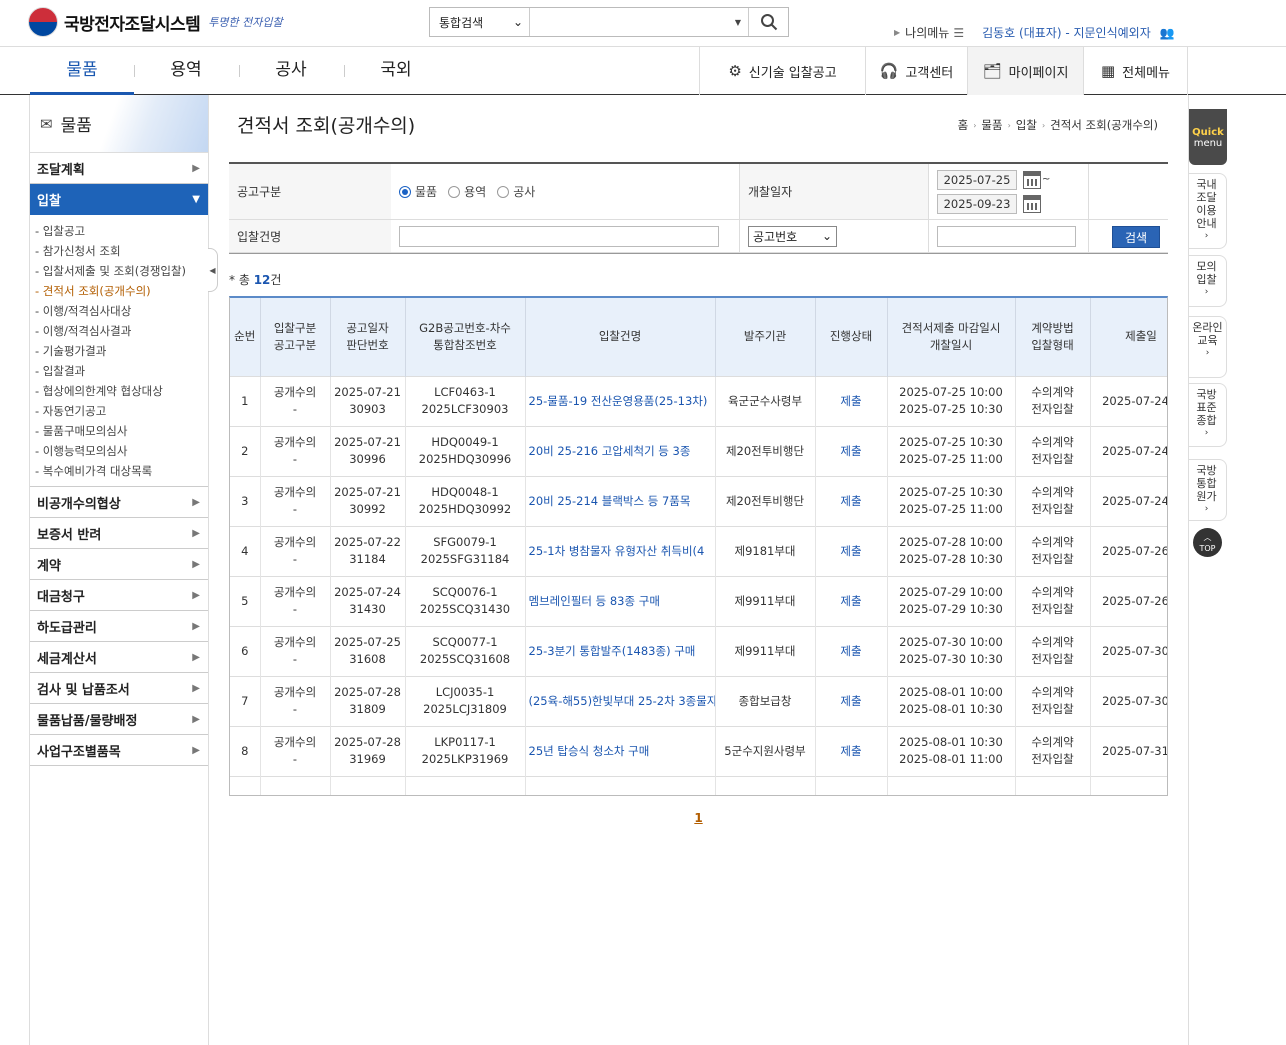 The width and height of the screenshot is (1286, 1045). I want to click on breadcrumb-item: 입찰, so click(1026, 125).